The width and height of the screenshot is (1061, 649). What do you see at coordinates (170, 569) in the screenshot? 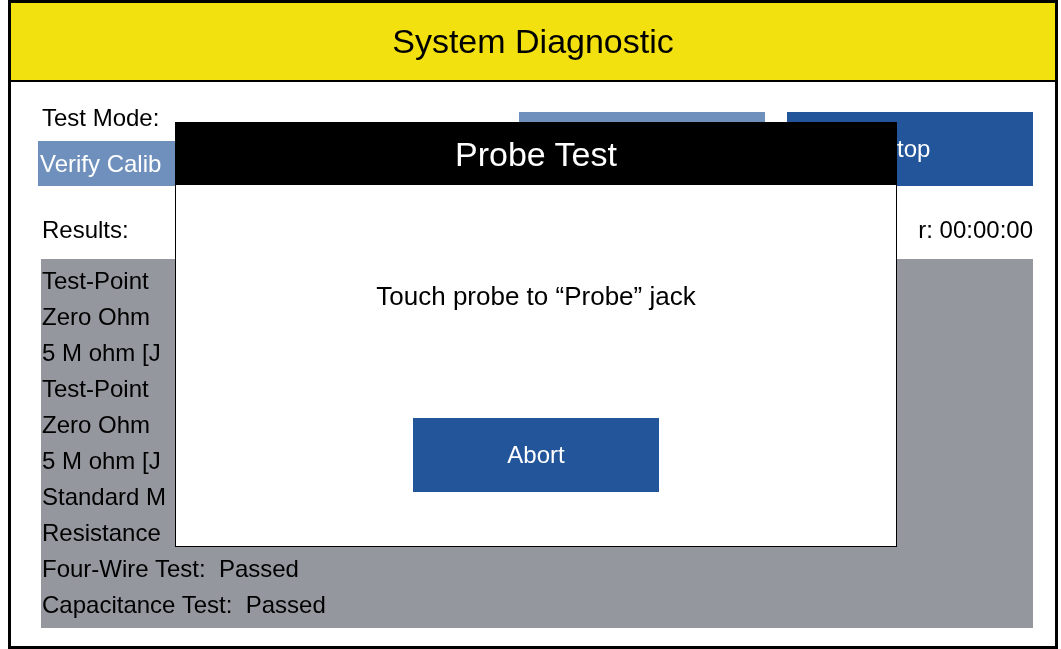
I see `result-line: Four-Wire Test: Passed` at bounding box center [170, 569].